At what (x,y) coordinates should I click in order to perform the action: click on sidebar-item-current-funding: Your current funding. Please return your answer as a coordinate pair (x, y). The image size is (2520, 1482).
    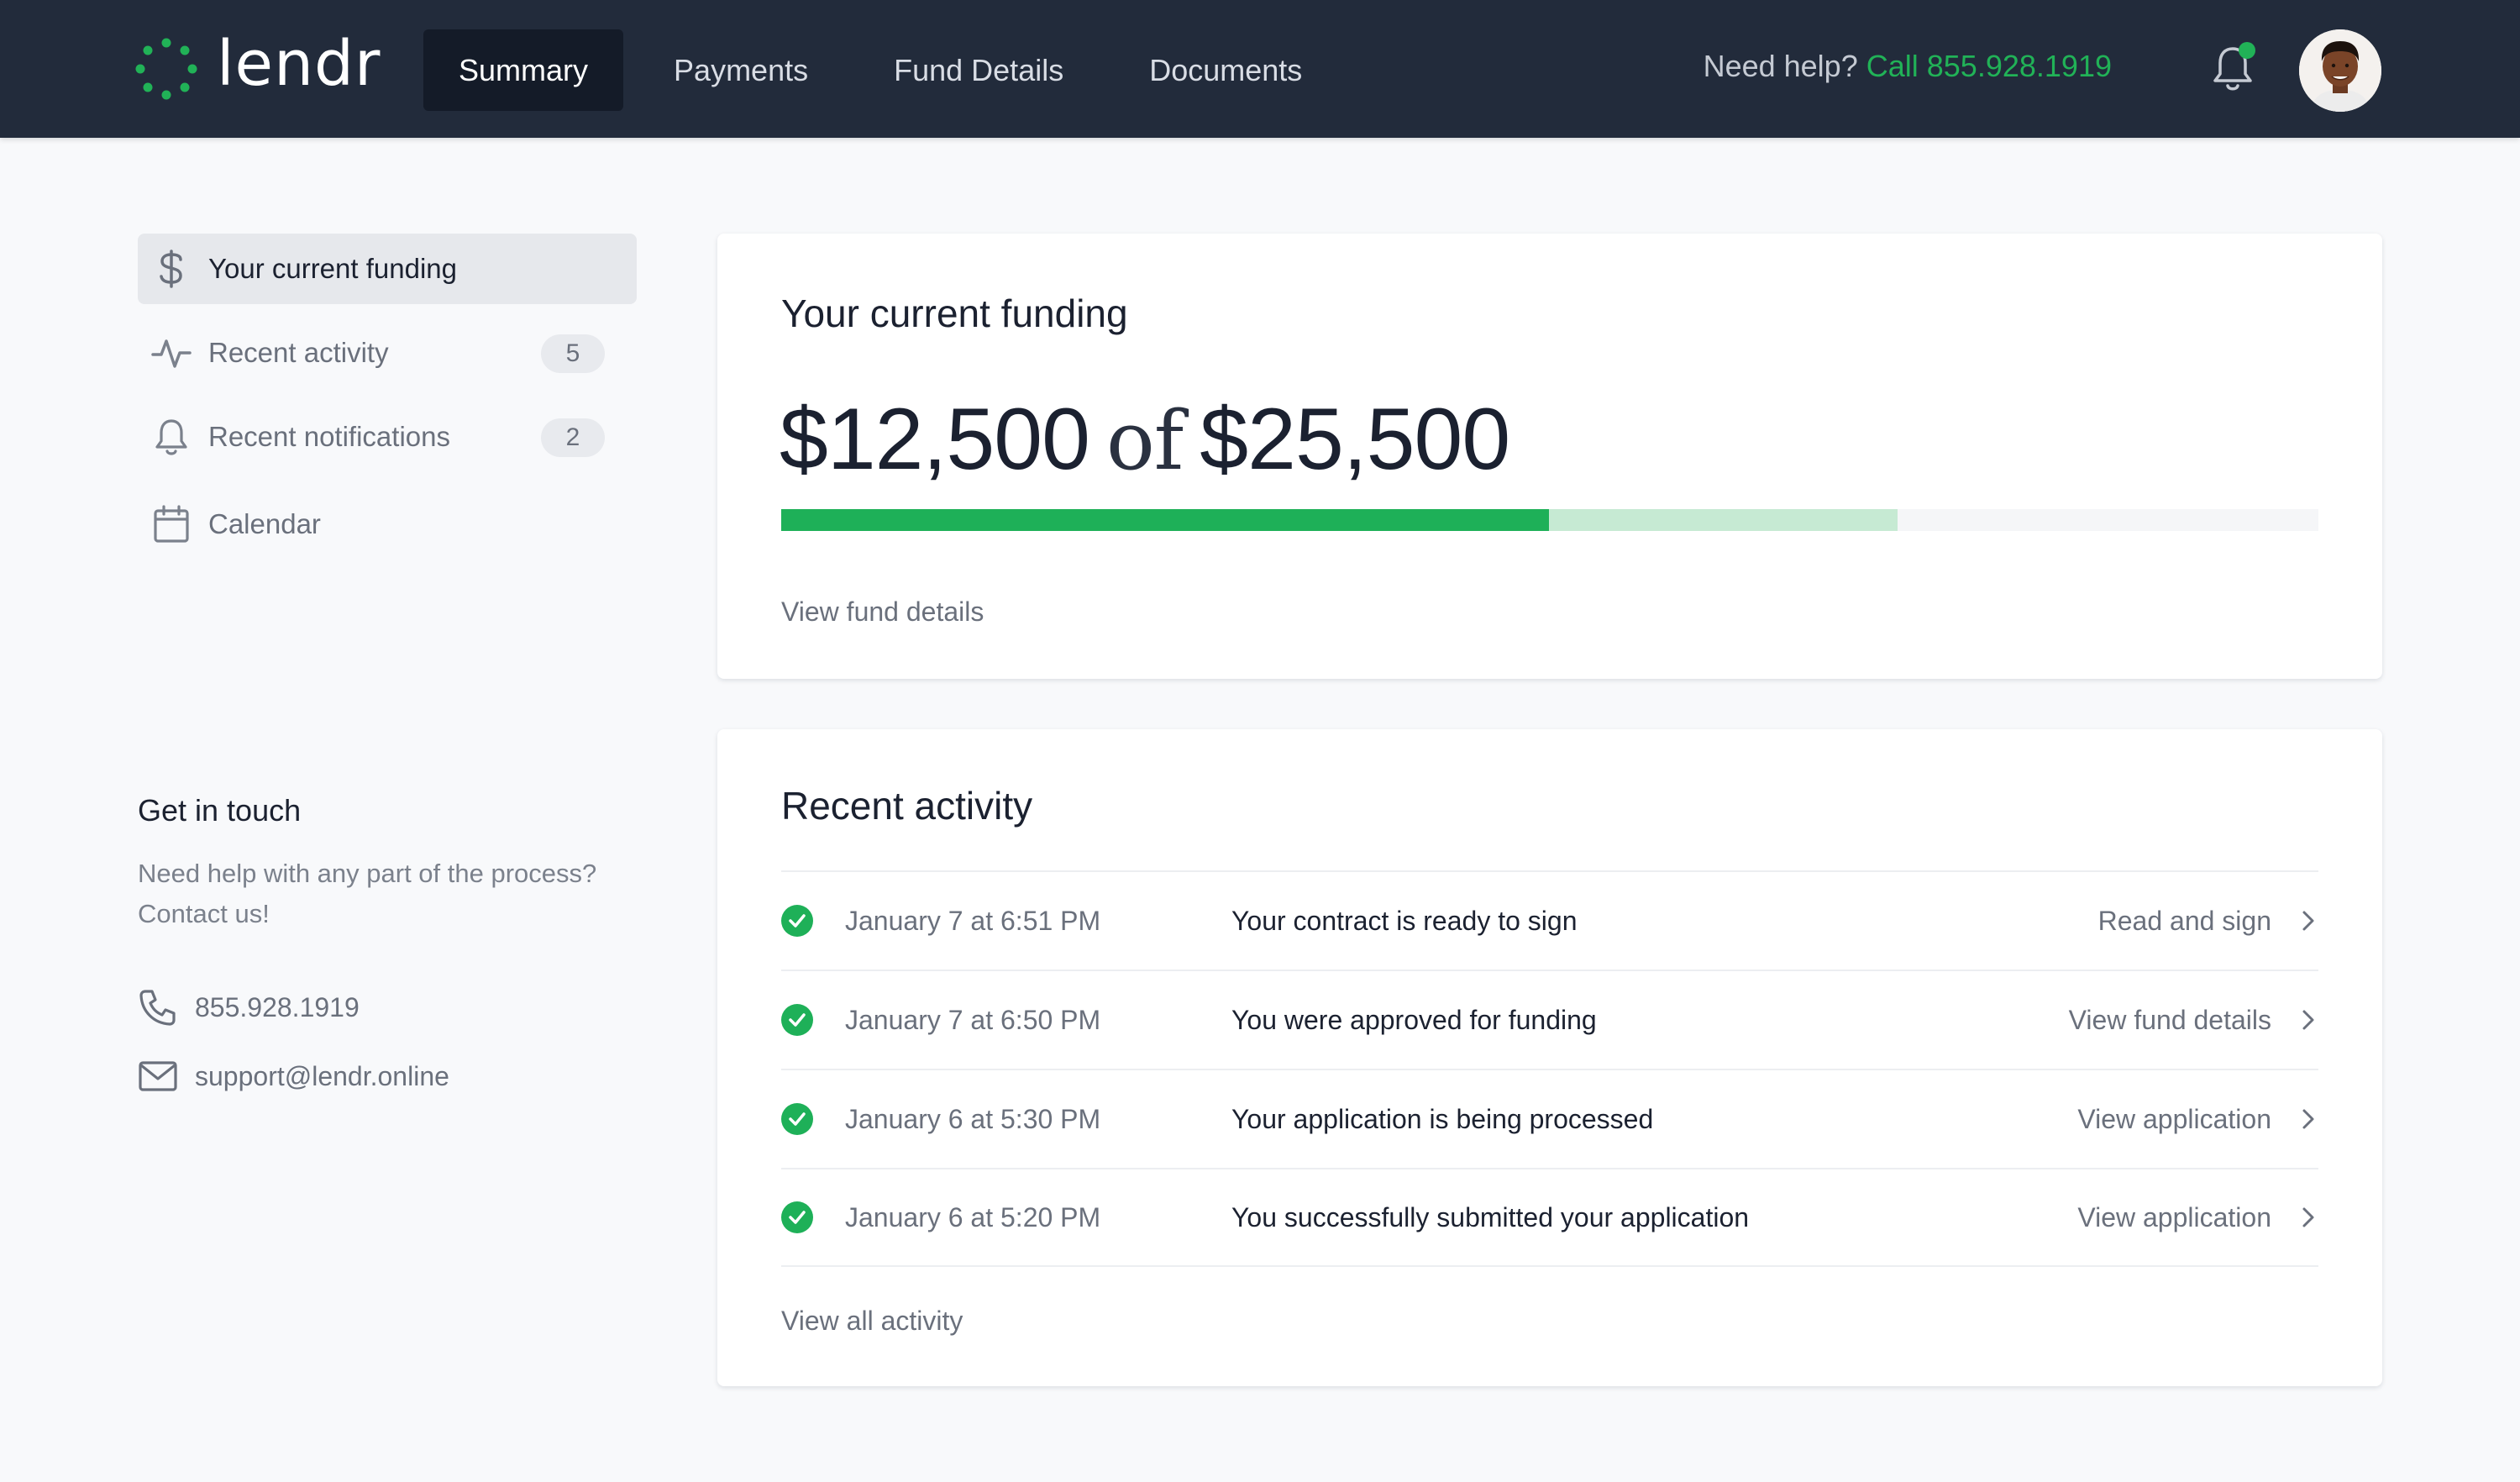
    Looking at the image, I should click on (387, 269).